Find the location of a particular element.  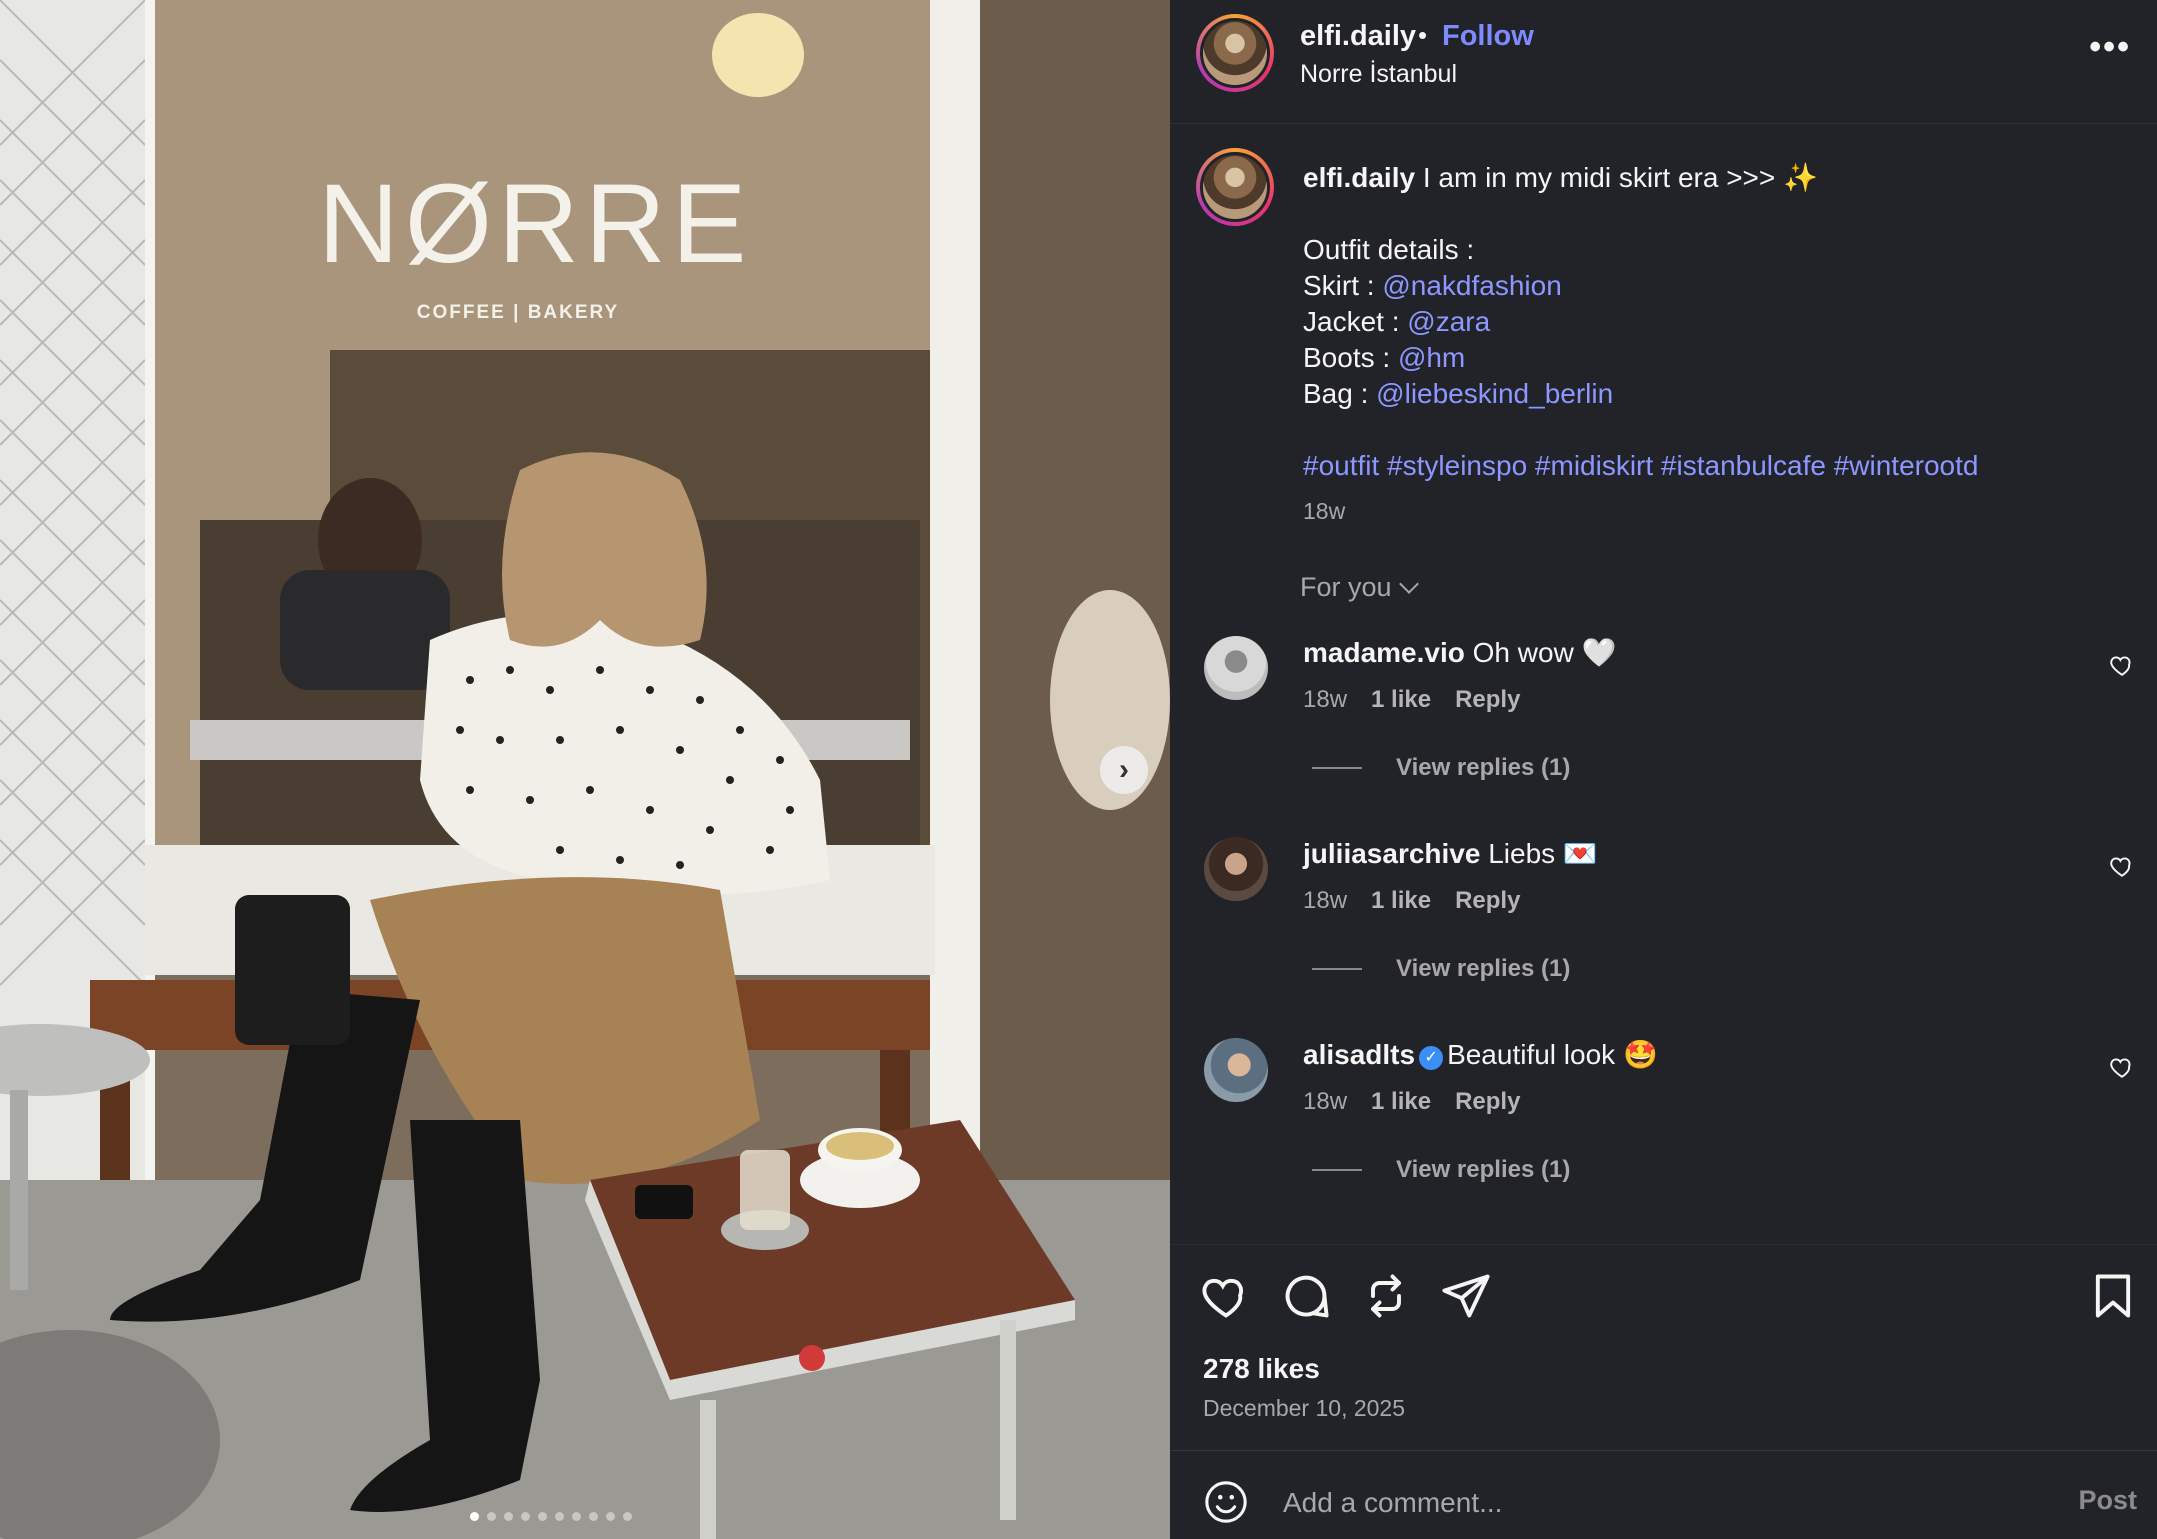

next-photo-button: › is located at coordinates (1124, 770).